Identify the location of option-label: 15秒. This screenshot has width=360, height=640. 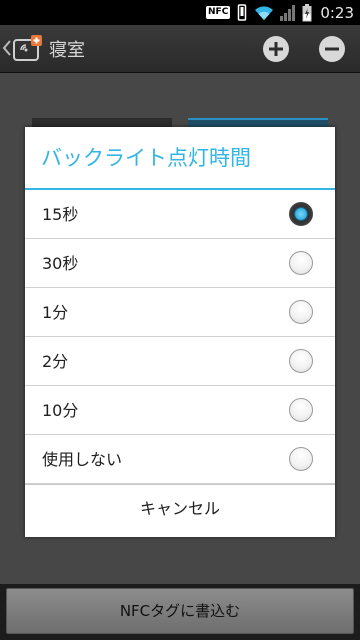
(60, 214).